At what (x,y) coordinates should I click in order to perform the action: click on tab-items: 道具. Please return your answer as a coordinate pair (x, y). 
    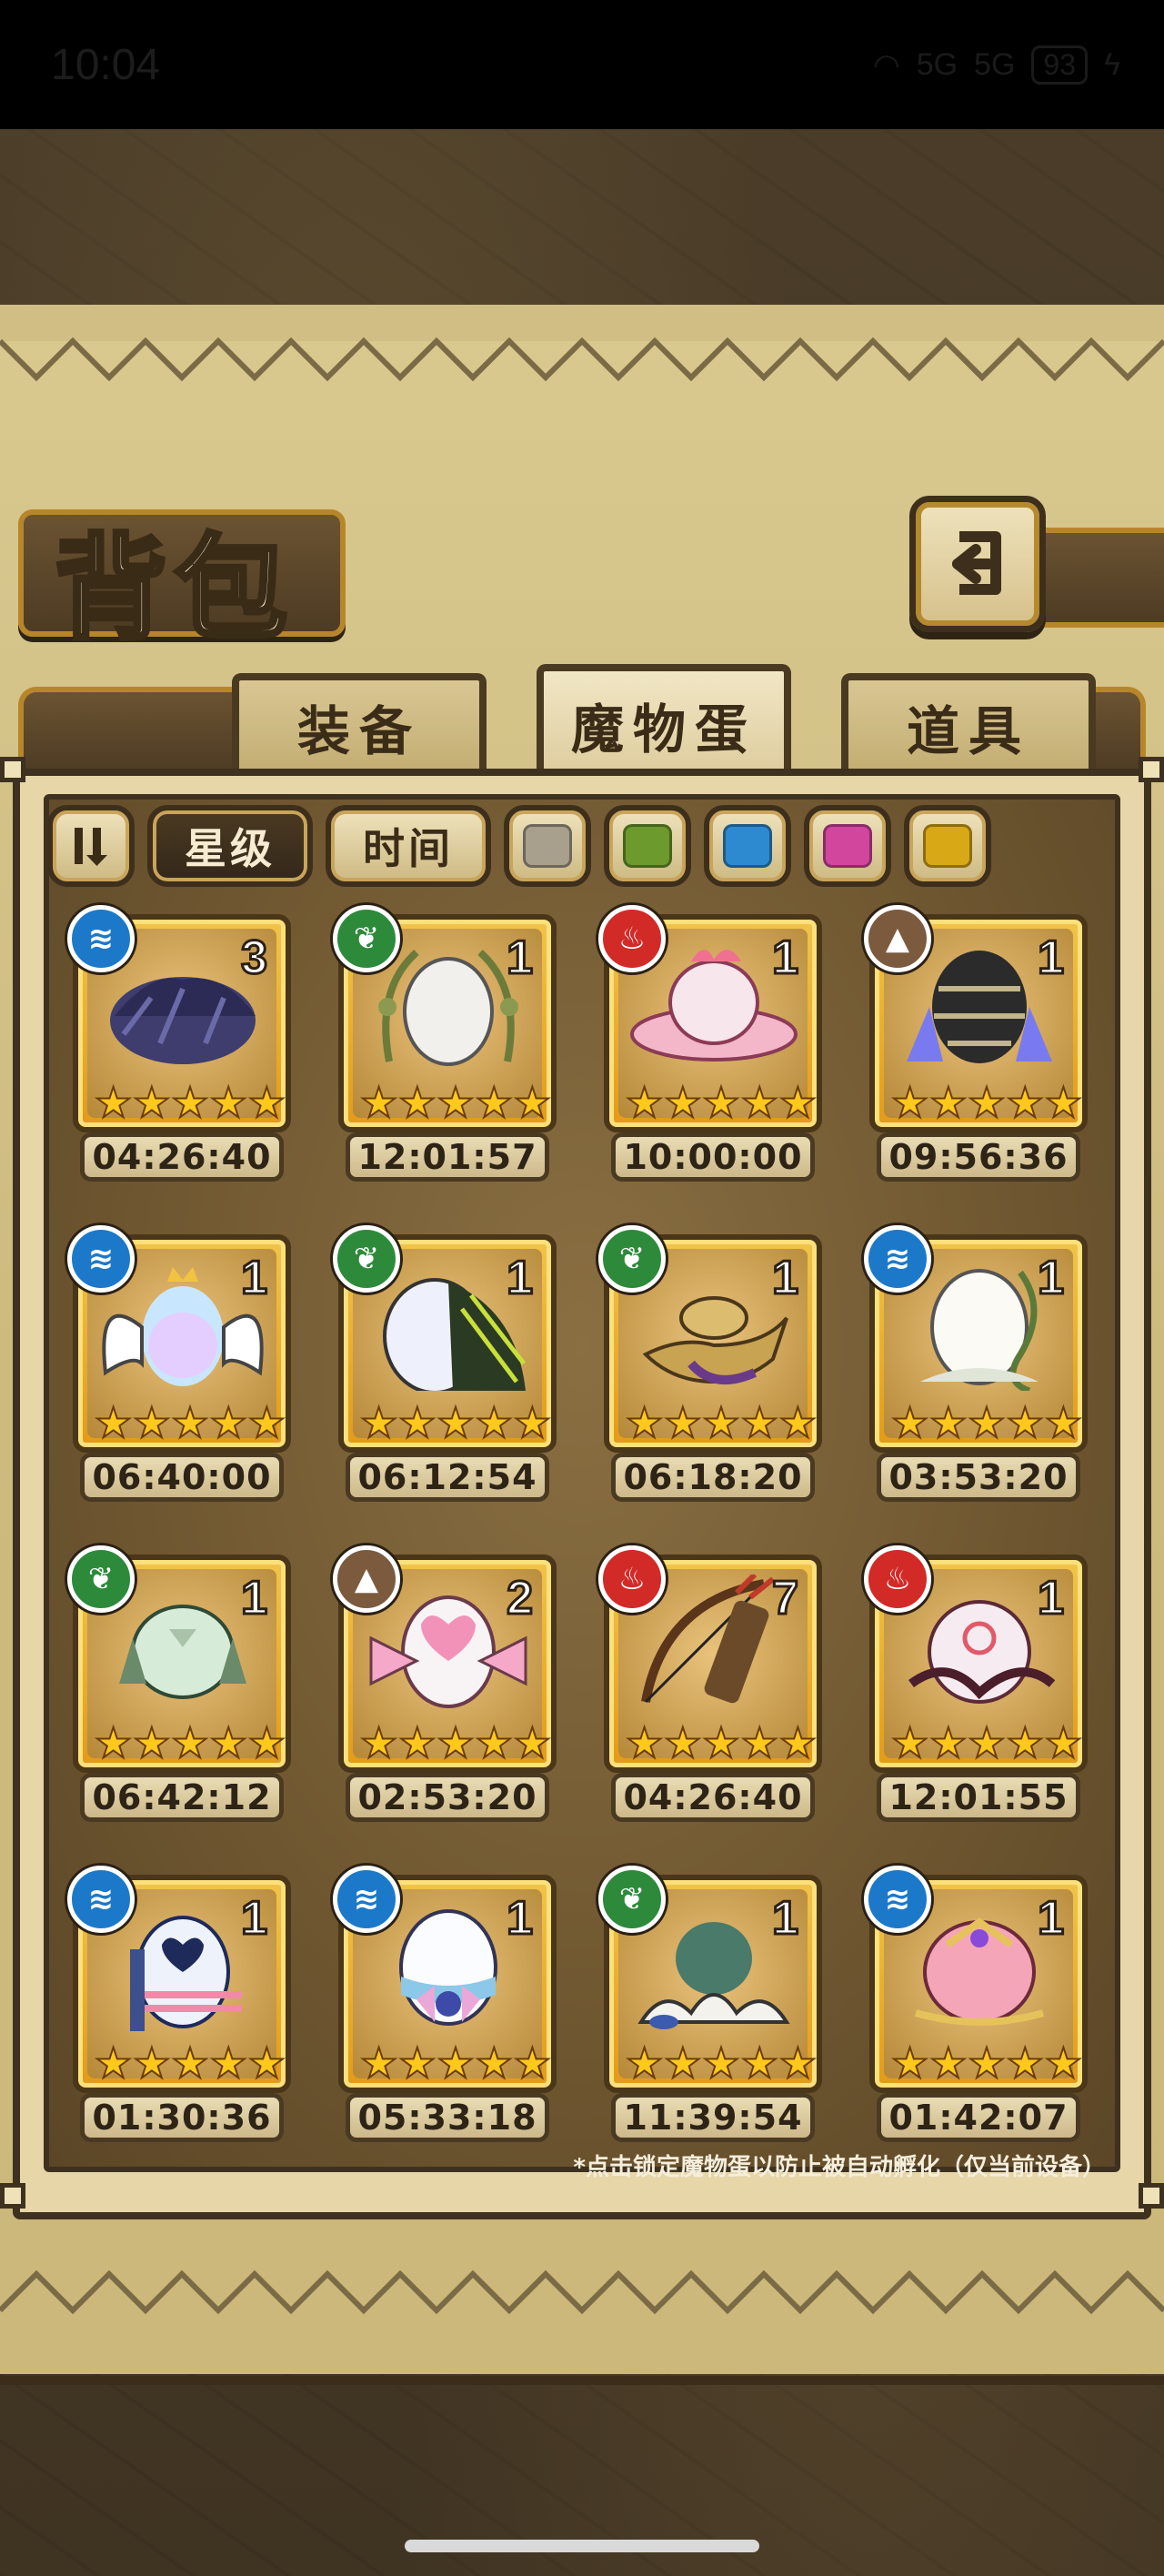
    Looking at the image, I should click on (969, 723).